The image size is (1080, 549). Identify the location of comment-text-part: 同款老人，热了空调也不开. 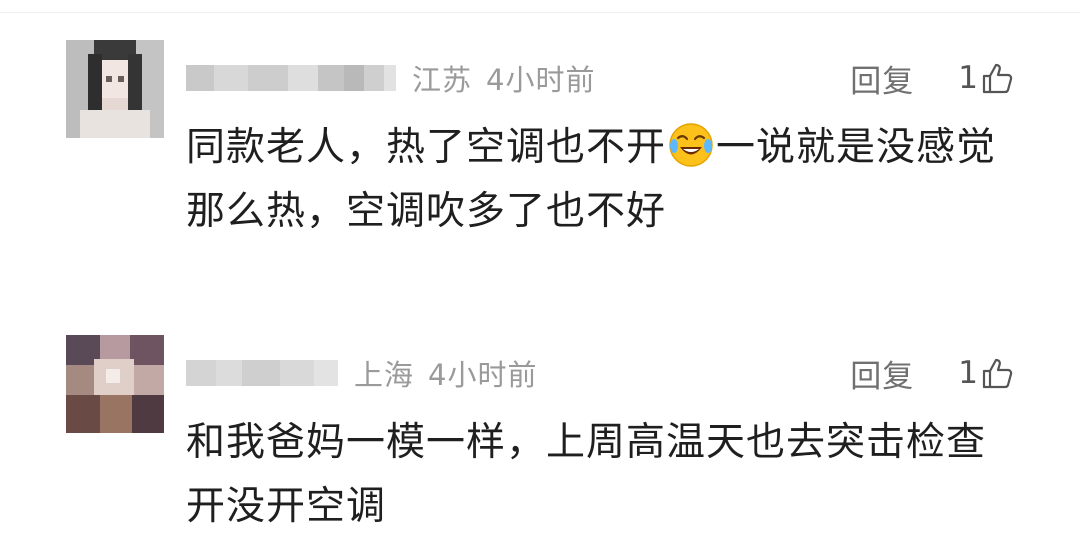
(426, 147).